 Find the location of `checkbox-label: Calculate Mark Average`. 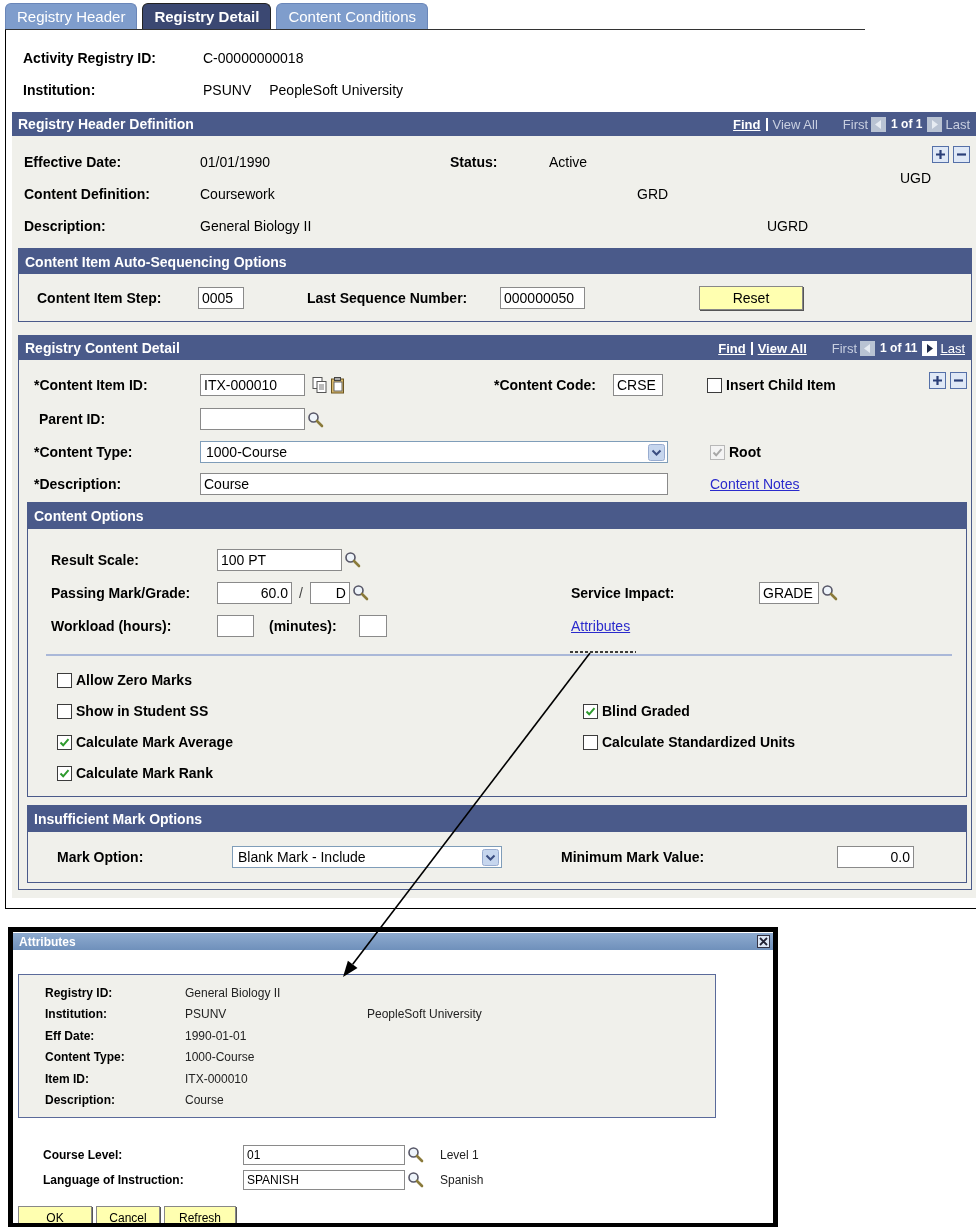

checkbox-label: Calculate Mark Average is located at coordinates (154, 742).